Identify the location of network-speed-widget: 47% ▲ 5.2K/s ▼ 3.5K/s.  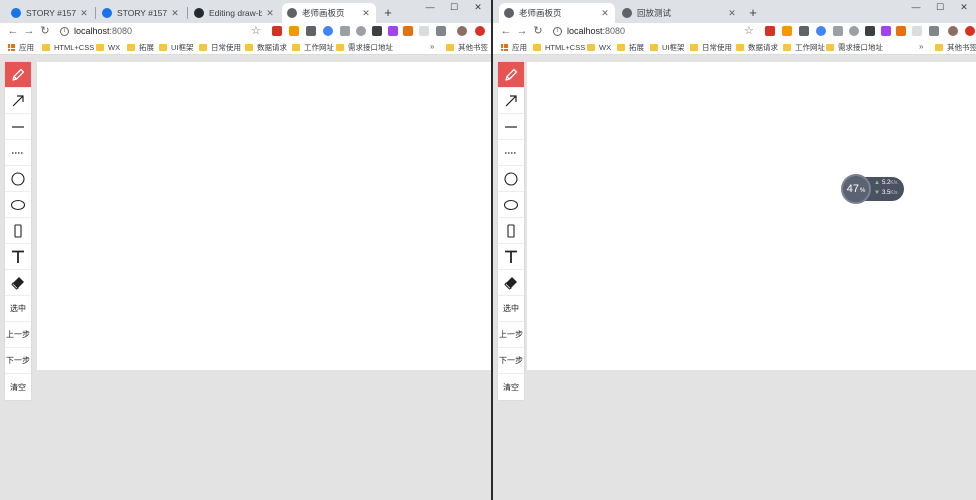
(872, 189).